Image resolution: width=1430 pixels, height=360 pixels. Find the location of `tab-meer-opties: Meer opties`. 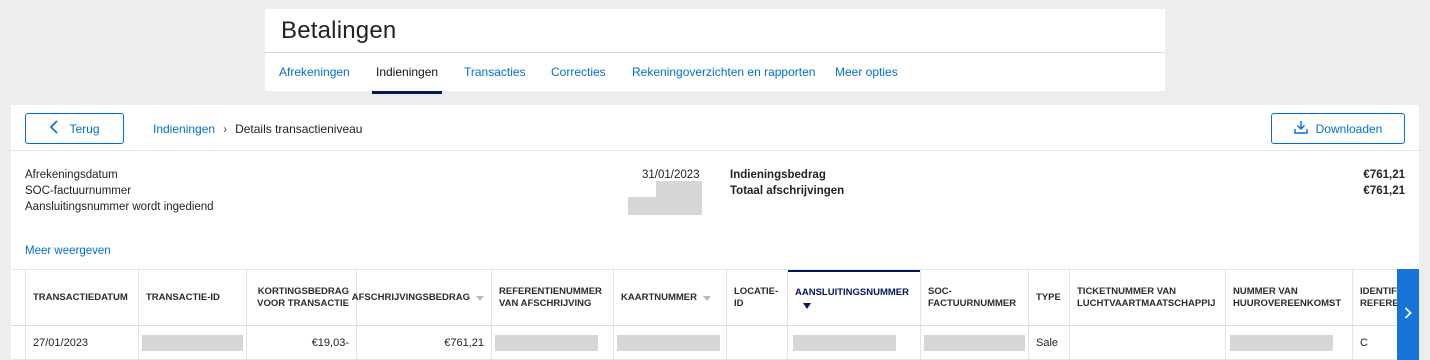

tab-meer-opties: Meer opties is located at coordinates (866, 72).